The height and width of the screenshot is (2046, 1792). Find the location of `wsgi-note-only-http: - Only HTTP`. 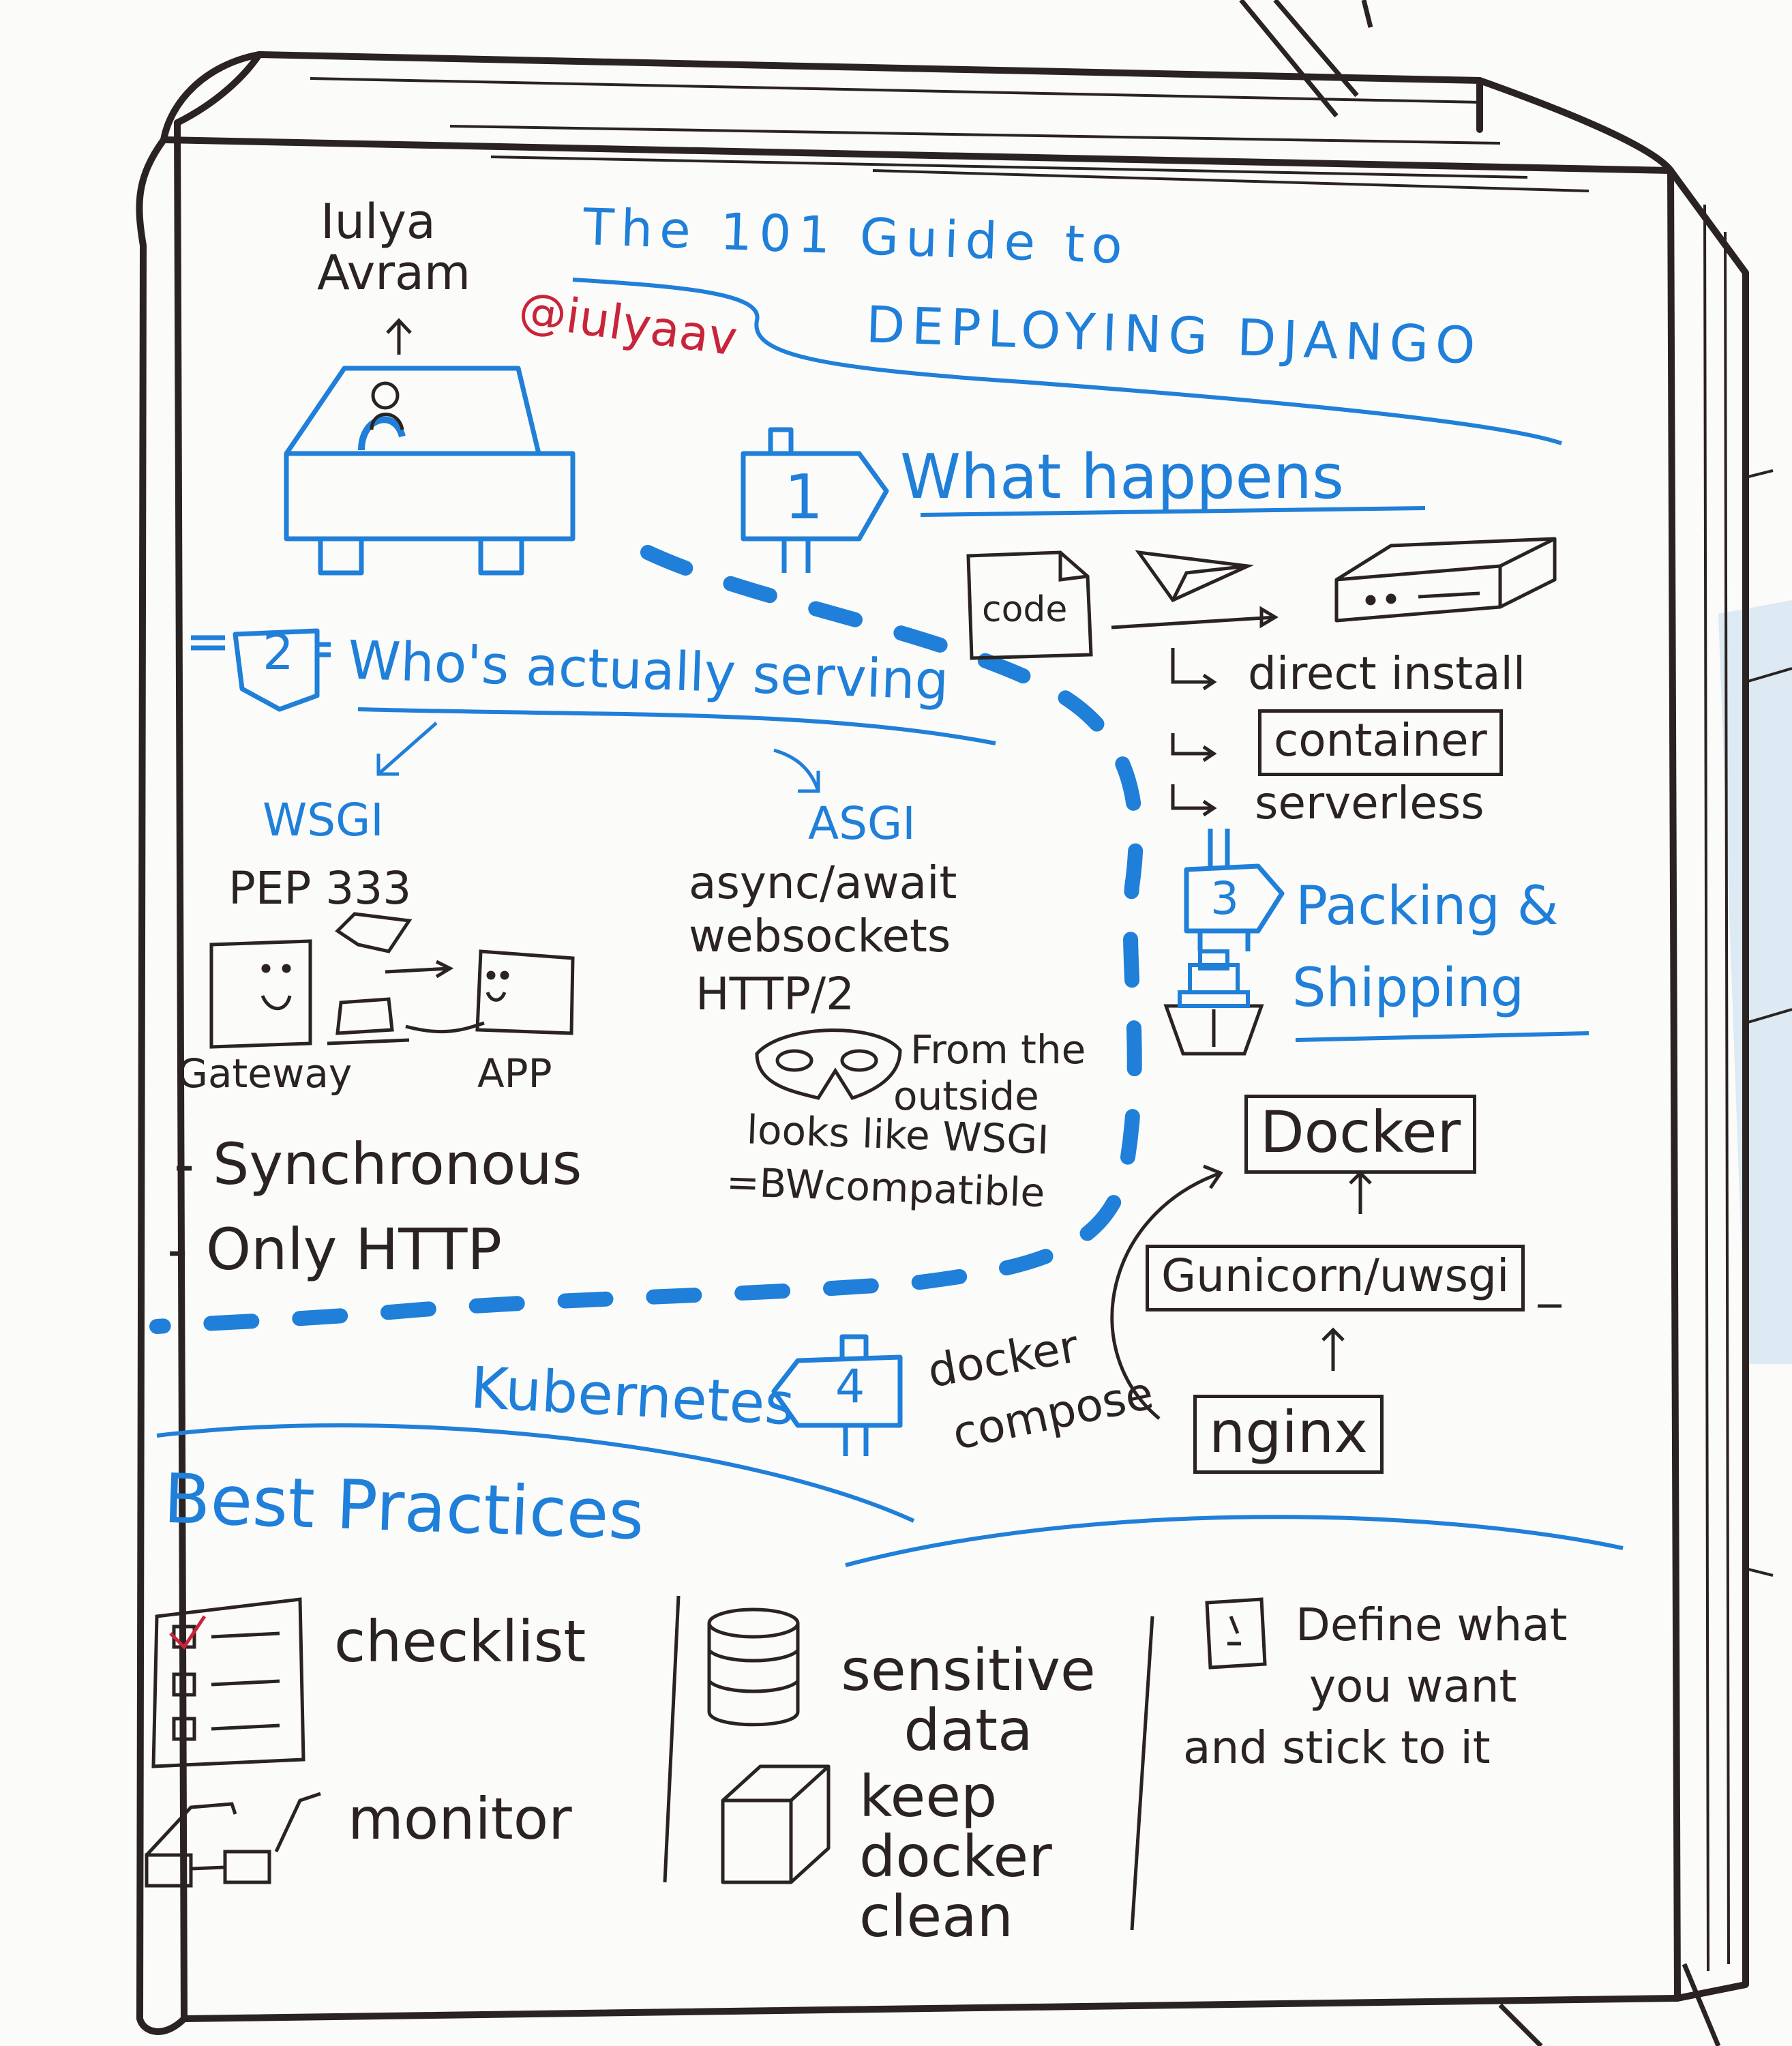

wsgi-note-only-http: - Only HTTP is located at coordinates (335, 1250).